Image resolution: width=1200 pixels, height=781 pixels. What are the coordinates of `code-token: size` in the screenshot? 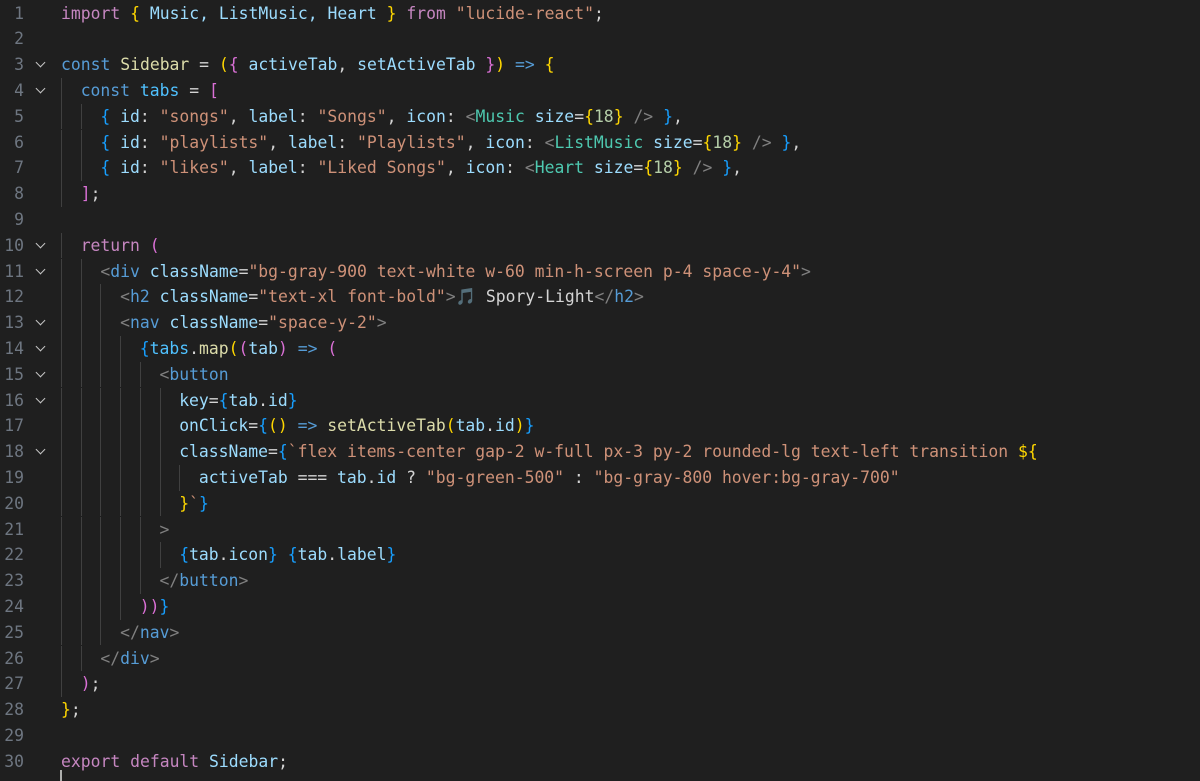 It's located at (673, 142).